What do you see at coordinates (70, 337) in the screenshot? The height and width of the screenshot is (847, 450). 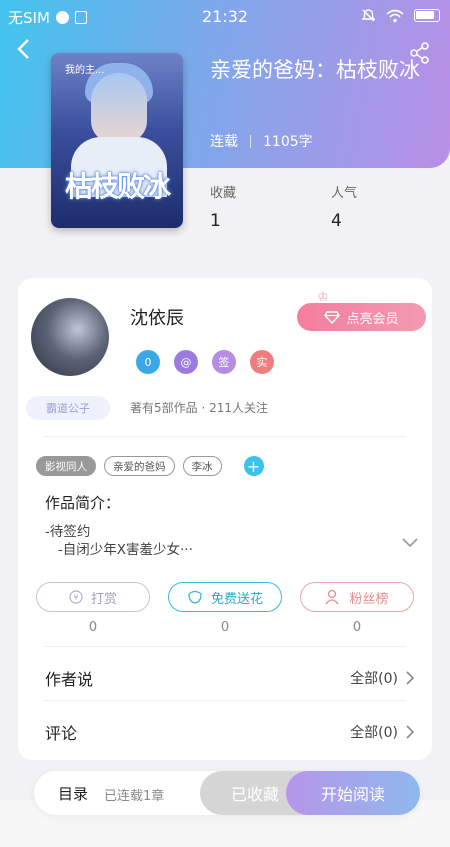 I see `author-avatar` at bounding box center [70, 337].